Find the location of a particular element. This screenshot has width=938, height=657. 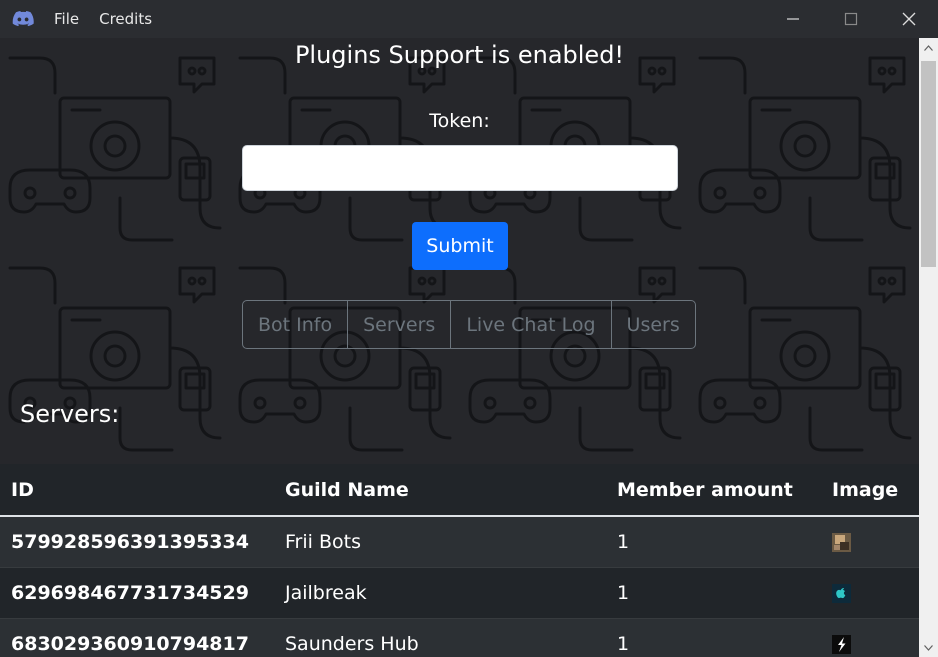

column-header-image: Image is located at coordinates (870, 490).